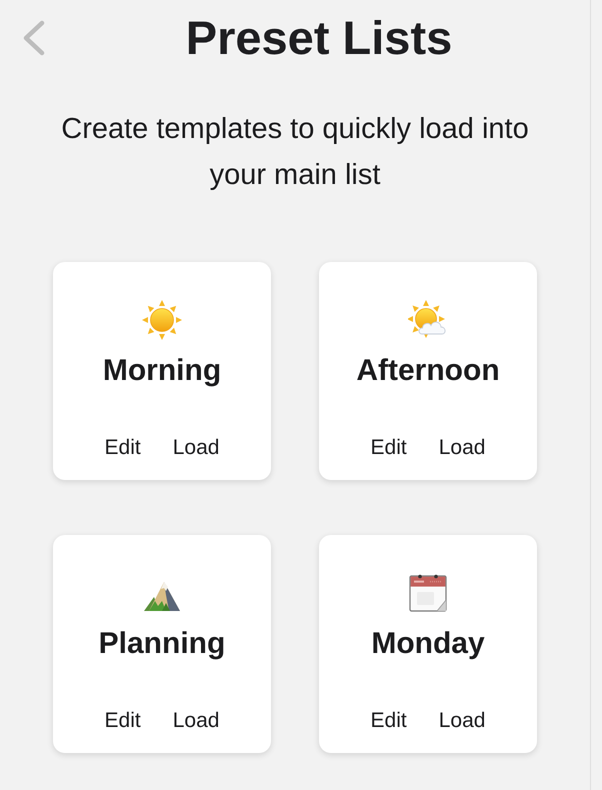 The height and width of the screenshot is (790, 602). What do you see at coordinates (319, 38) in the screenshot?
I see `page-title: Preset Lists` at bounding box center [319, 38].